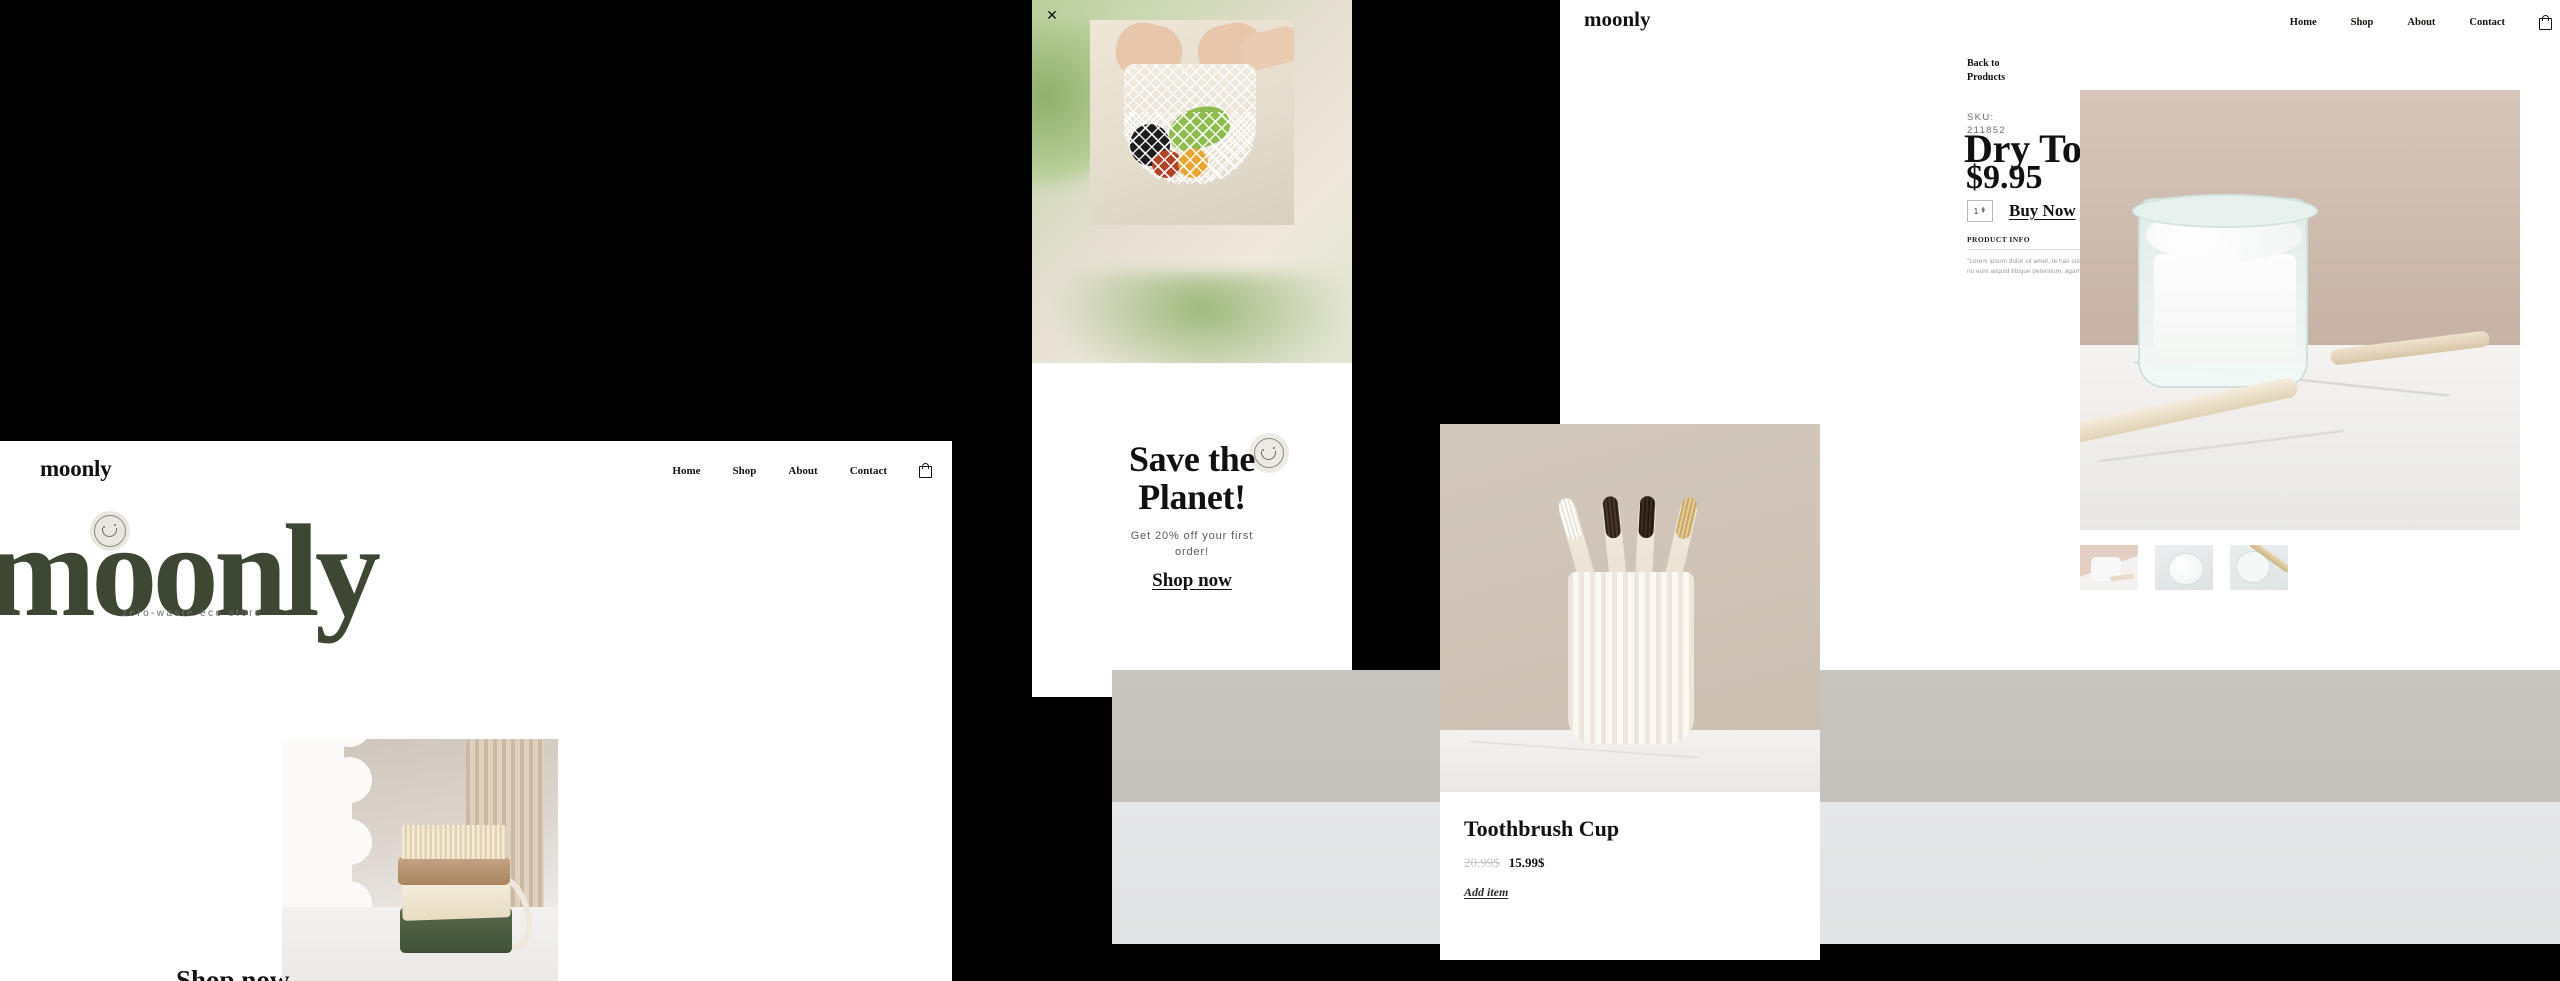 The height and width of the screenshot is (981, 2560). I want to click on product-card-prices: 20.99$ 15.99$, so click(1504, 863).